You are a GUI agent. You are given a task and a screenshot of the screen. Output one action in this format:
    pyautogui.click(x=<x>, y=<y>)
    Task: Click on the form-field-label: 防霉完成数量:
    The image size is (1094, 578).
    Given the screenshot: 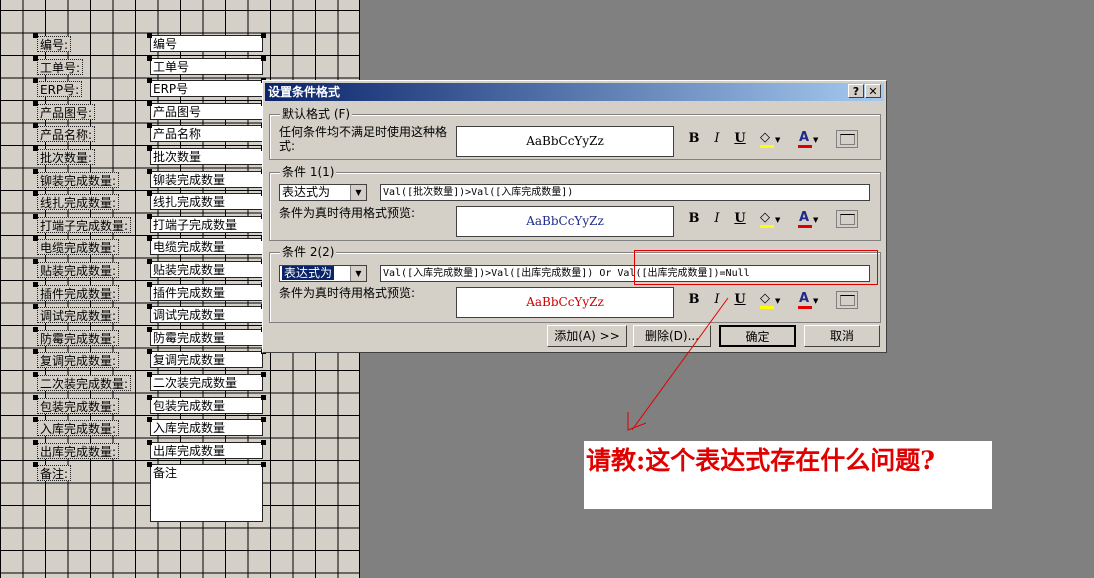 What is the action you would take?
    pyautogui.click(x=78, y=337)
    